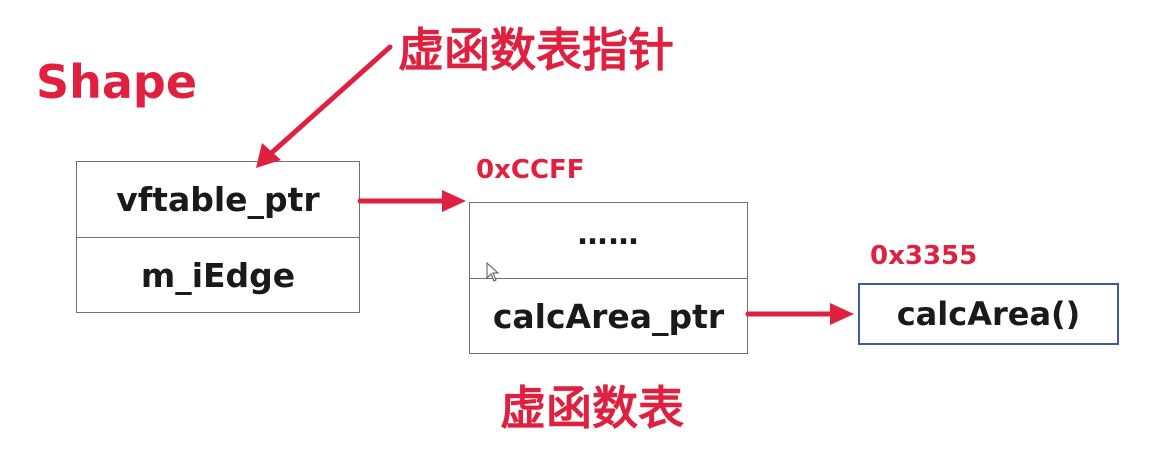 Image resolution: width=1159 pixels, height=456 pixels. I want to click on mouse-cursor-icon, so click(493, 272).